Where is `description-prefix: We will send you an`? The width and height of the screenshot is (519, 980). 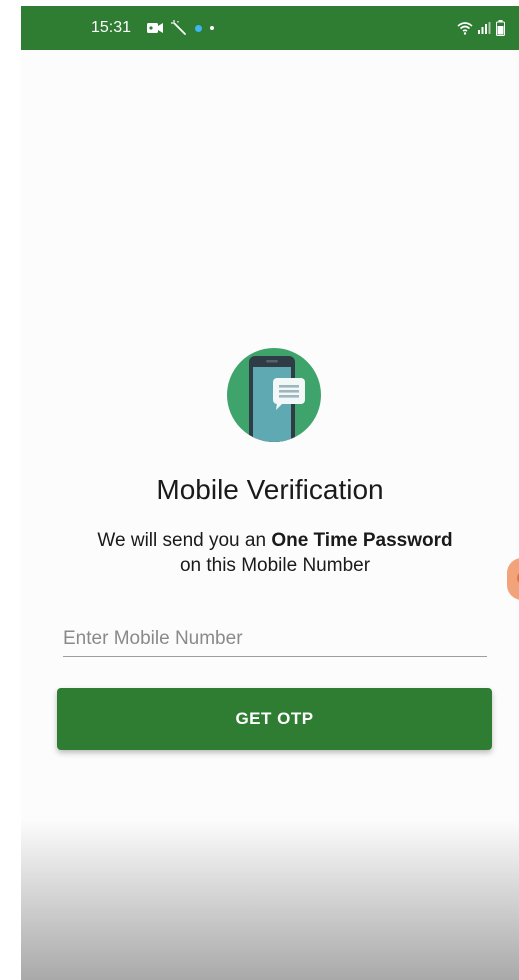
description-prefix: We will send you an is located at coordinates (184, 540).